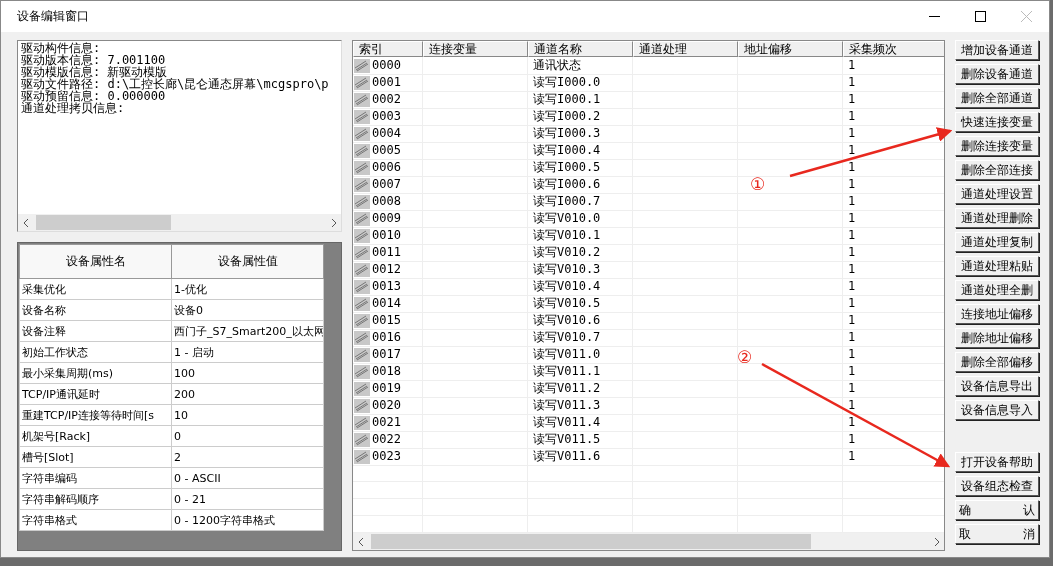 Image resolution: width=1053 pixels, height=566 pixels. I want to click on column-header: 地址偏移, so click(790, 49).